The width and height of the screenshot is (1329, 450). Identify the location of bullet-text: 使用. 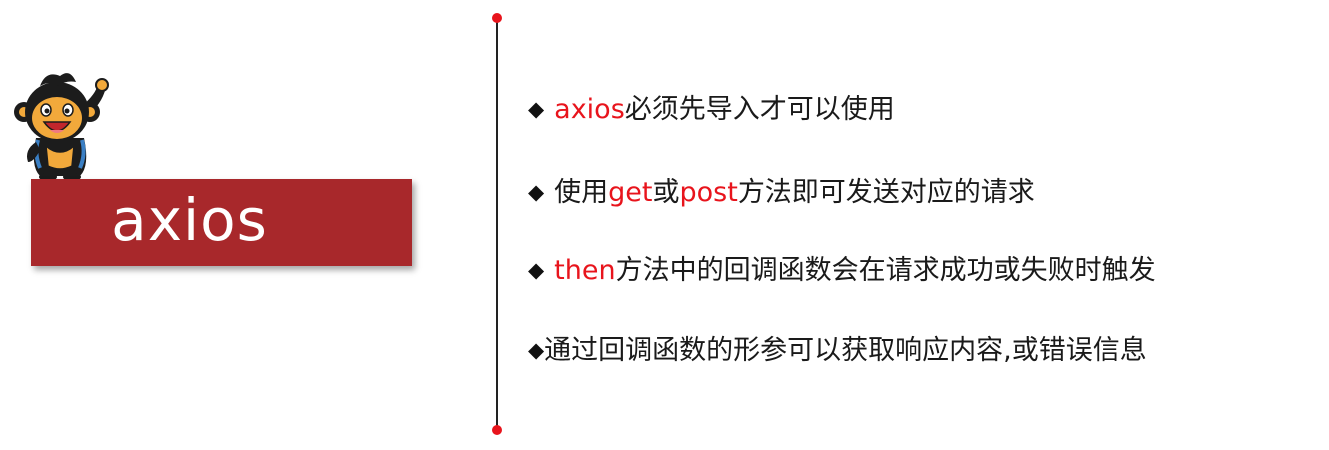
(581, 192).